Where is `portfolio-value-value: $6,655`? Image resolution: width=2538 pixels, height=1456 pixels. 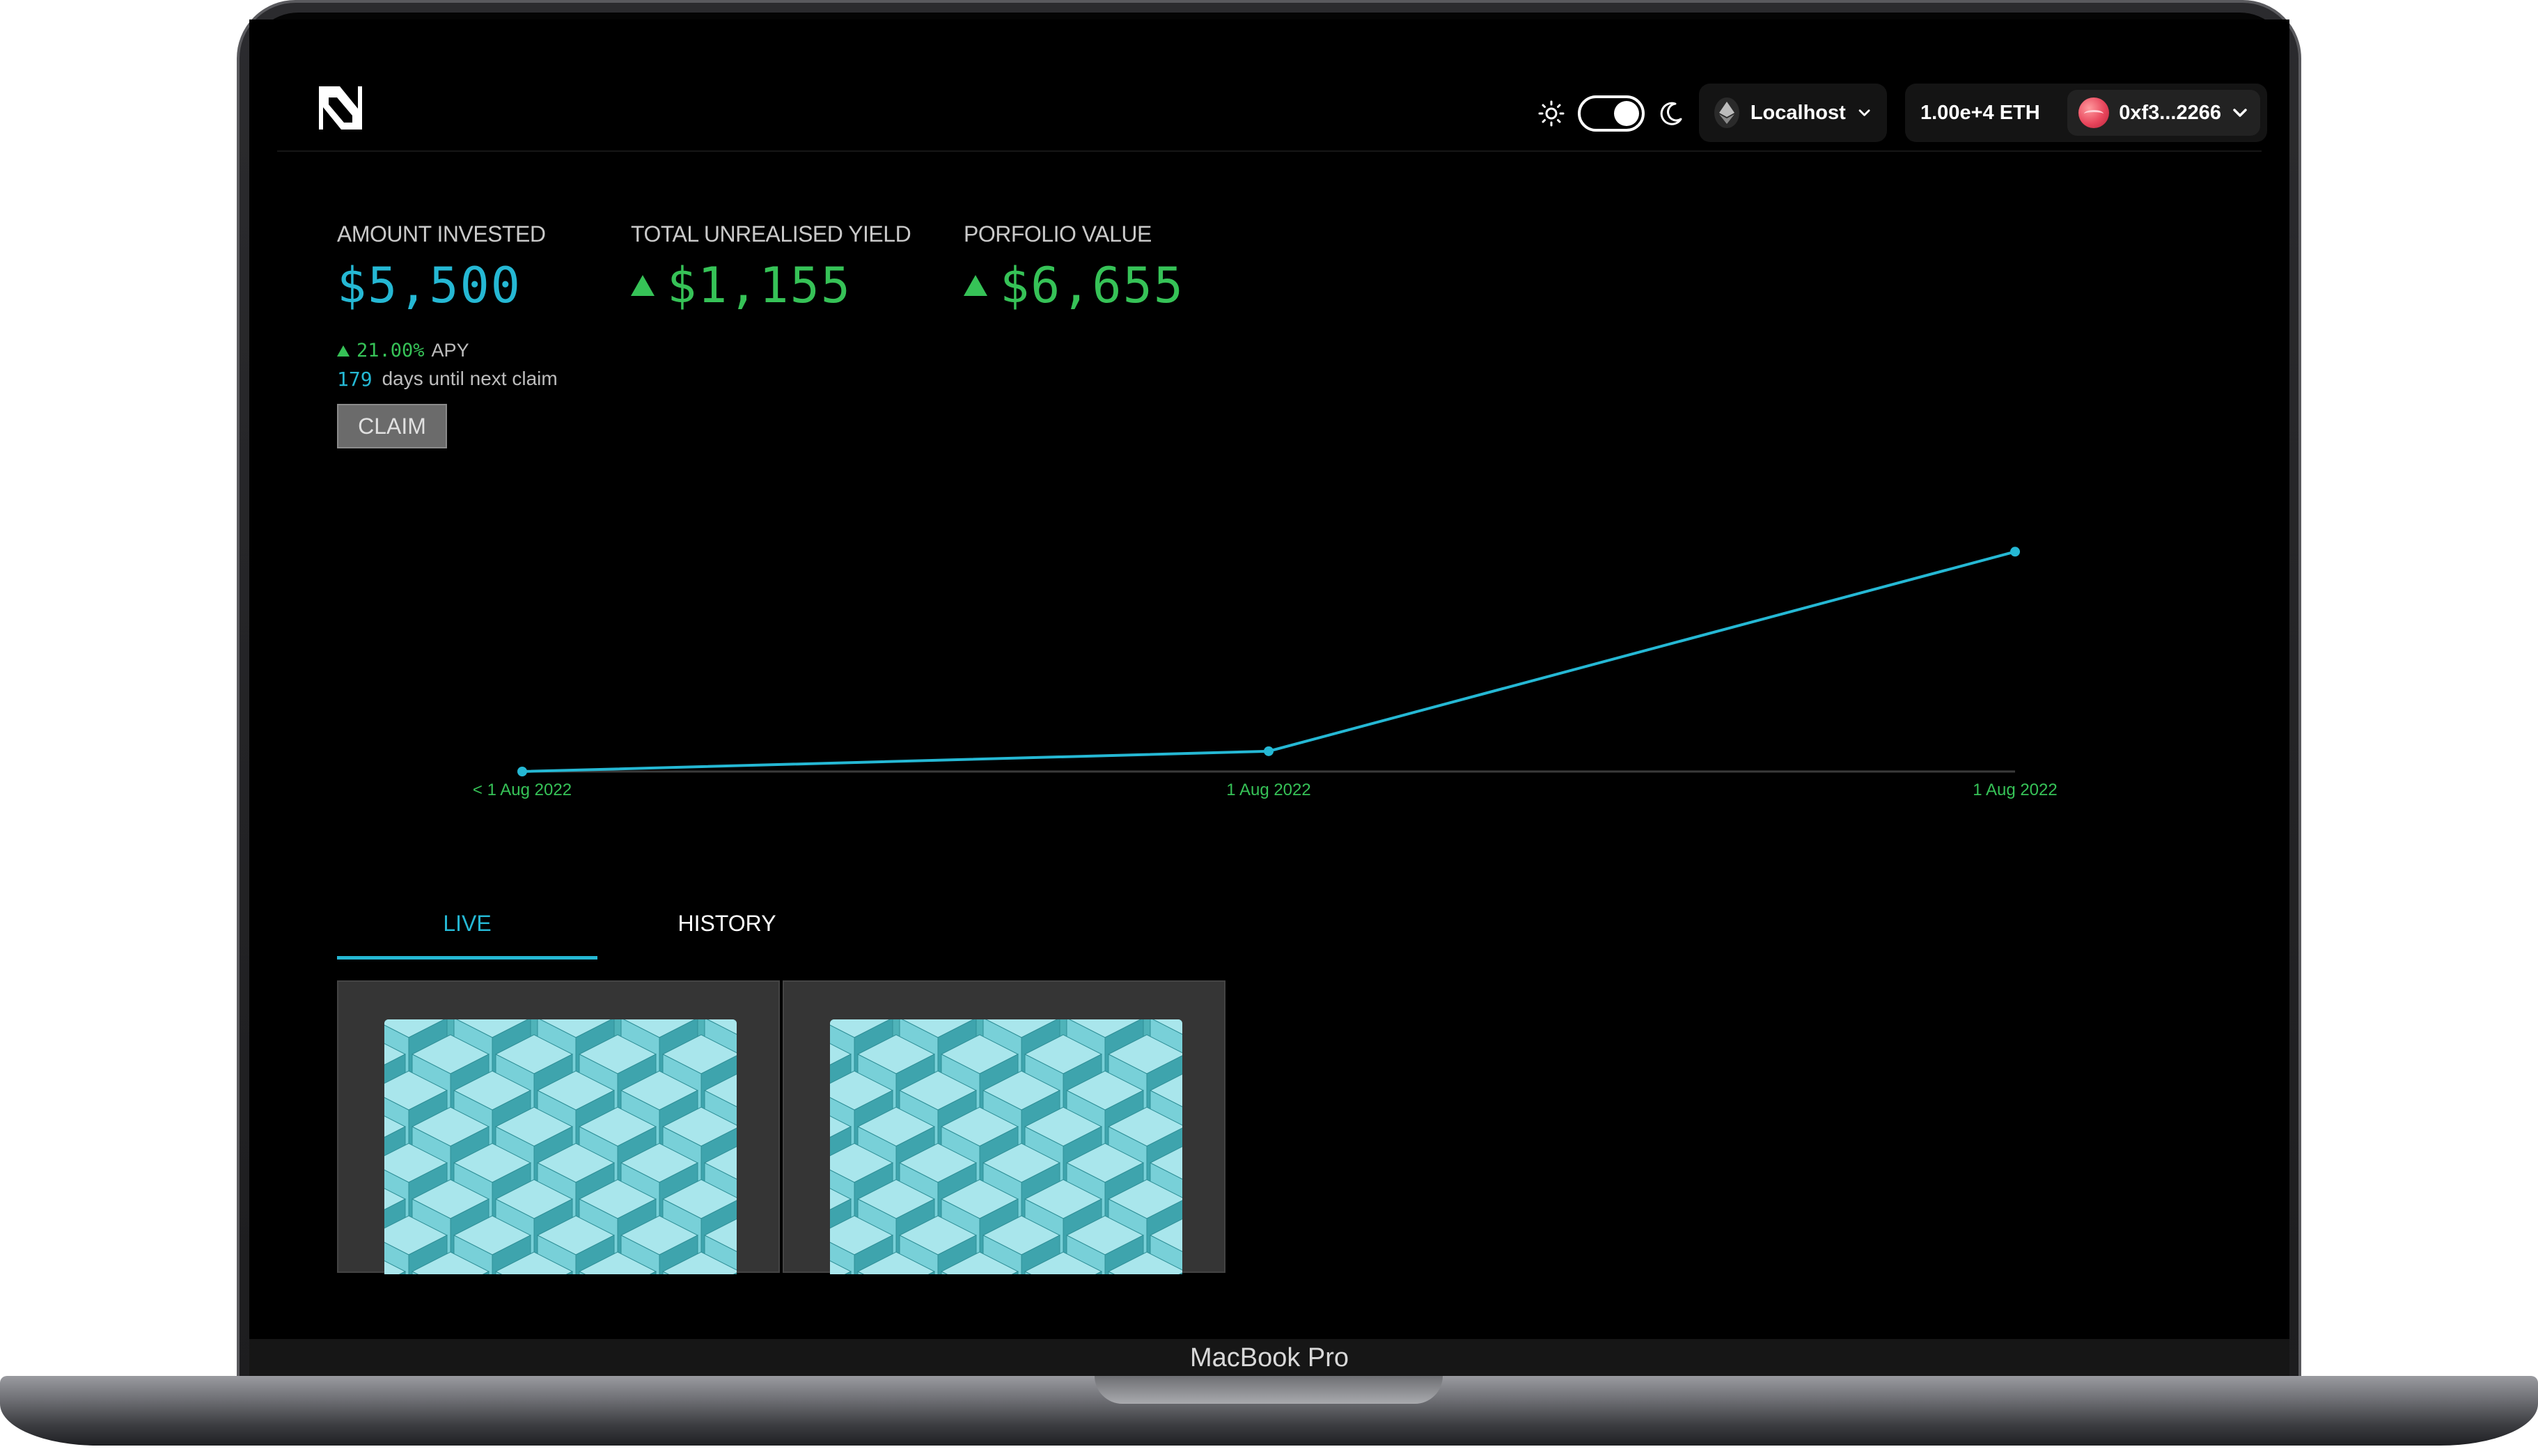 portfolio-value-value: $6,655 is located at coordinates (1074, 285).